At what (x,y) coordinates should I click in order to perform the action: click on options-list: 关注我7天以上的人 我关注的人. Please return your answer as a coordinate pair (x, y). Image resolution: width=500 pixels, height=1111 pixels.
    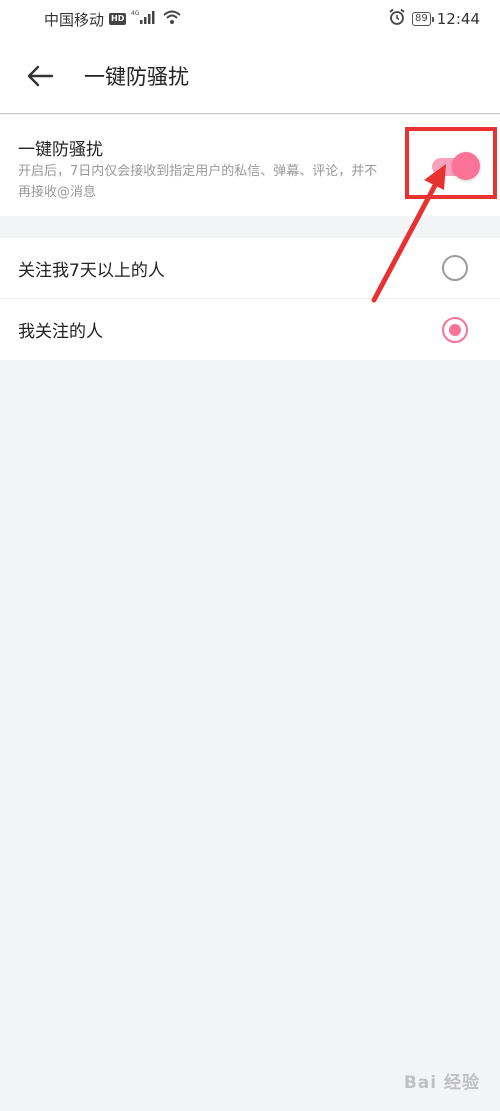
    Looking at the image, I should click on (250, 299).